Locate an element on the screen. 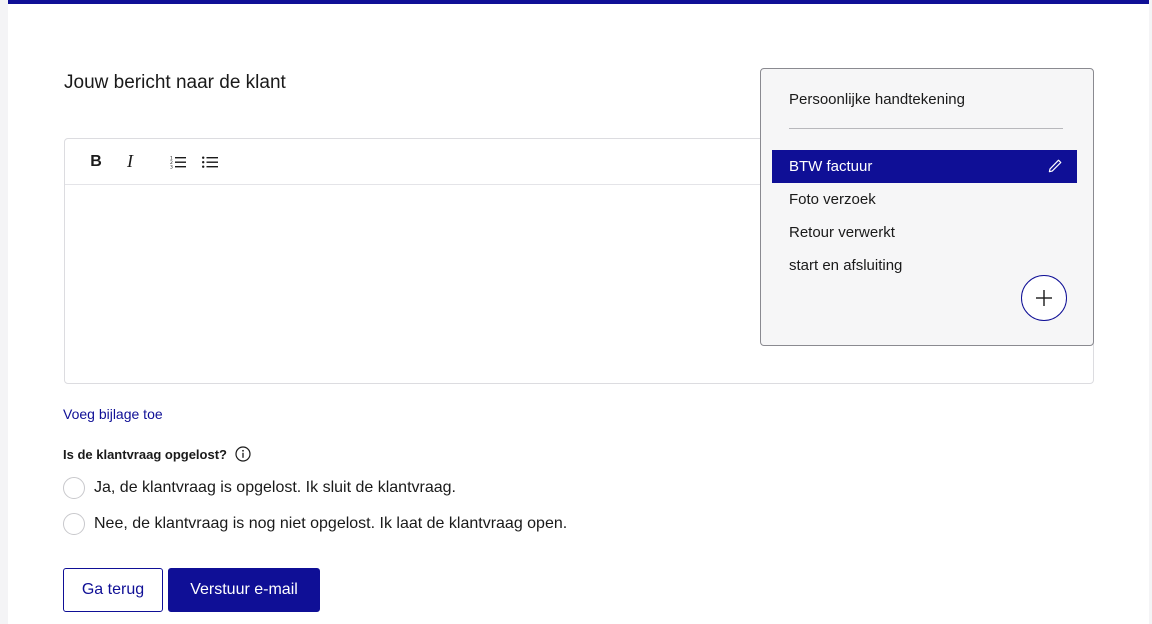 This screenshot has height=624, width=1152. send-email-button: Verstuur e-mail is located at coordinates (244, 590).